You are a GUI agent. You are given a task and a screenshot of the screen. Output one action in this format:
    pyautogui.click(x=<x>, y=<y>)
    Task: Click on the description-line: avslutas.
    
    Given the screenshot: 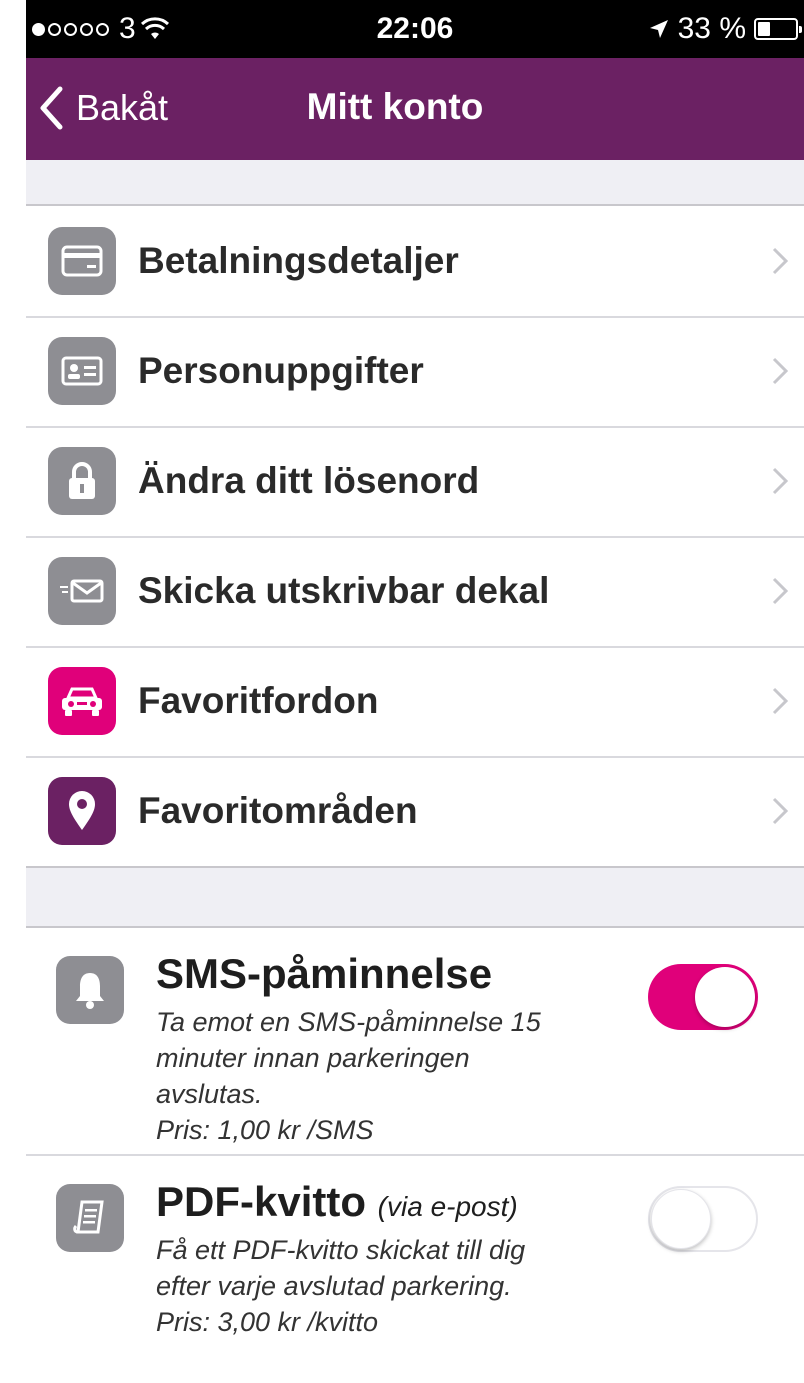 What is the action you would take?
    pyautogui.click(x=209, y=1094)
    